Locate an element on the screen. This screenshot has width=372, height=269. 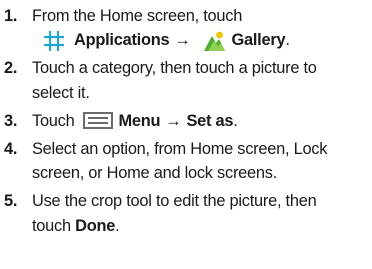
step-4-line-1: Select an option, from Home screen, Lock is located at coordinates (180, 148).